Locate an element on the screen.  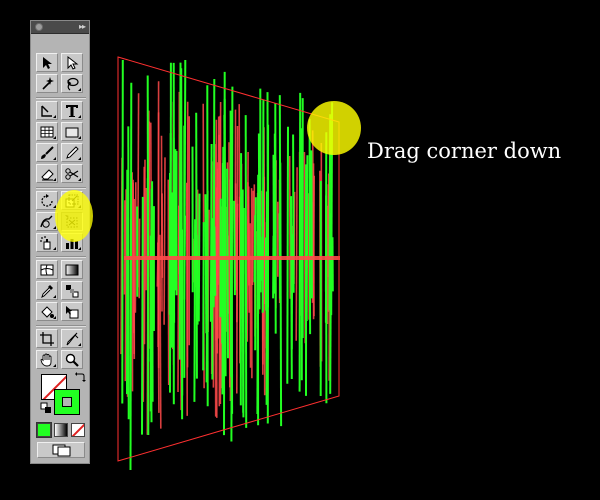
rotate-tool-icon is located at coordinates (47, 200).